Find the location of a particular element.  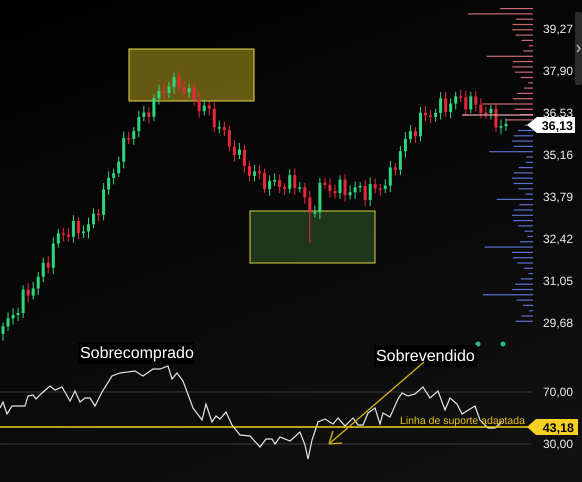

price-axis-label: 37,90 is located at coordinates (557, 71).